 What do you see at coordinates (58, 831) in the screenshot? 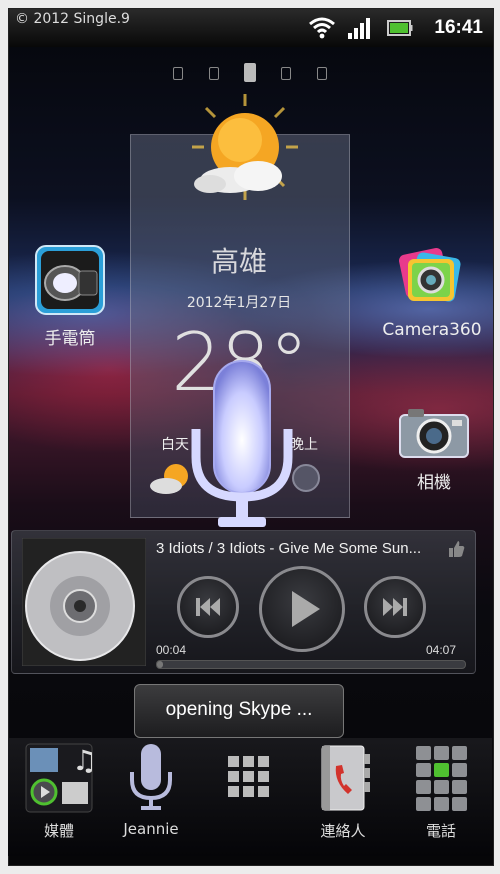
I see `dock-media-label: 媒體` at bounding box center [58, 831].